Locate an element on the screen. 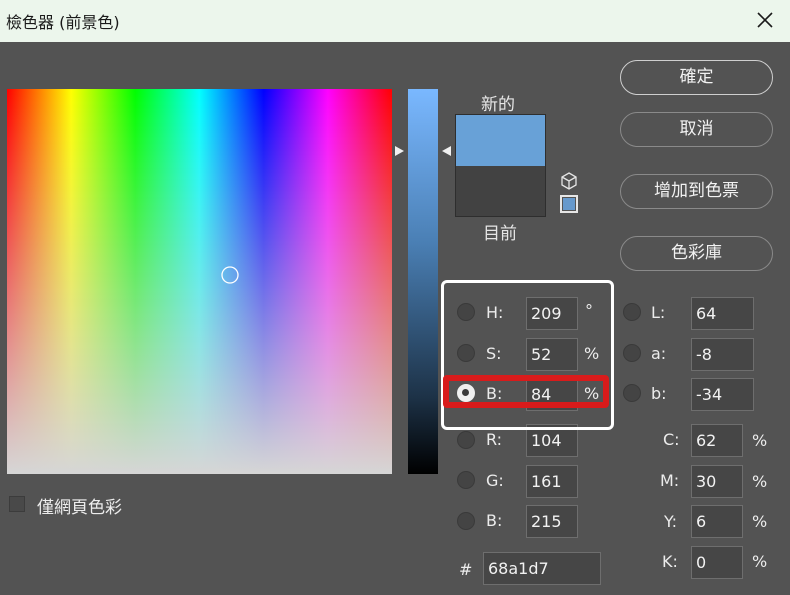 The image size is (790, 595). unit-m: % is located at coordinates (760, 481).